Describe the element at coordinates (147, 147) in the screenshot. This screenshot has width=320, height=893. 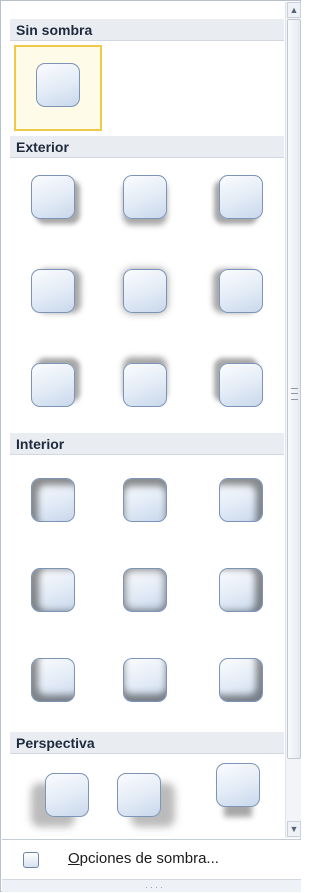
I see `section-header-outer: Exterior` at that location.